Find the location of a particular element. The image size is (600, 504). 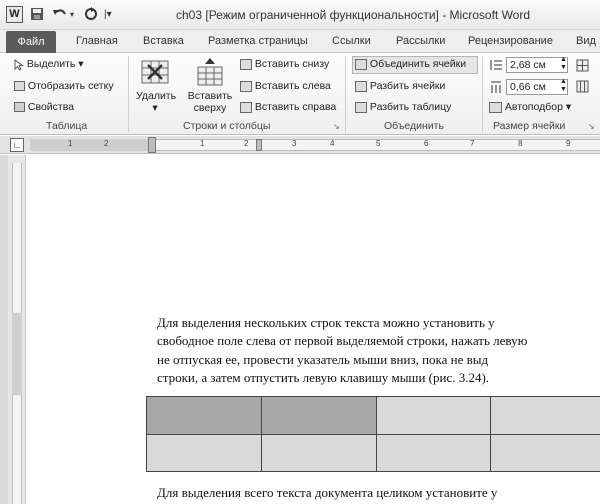

tab-mailings: Рассылки is located at coordinates (420, 41).